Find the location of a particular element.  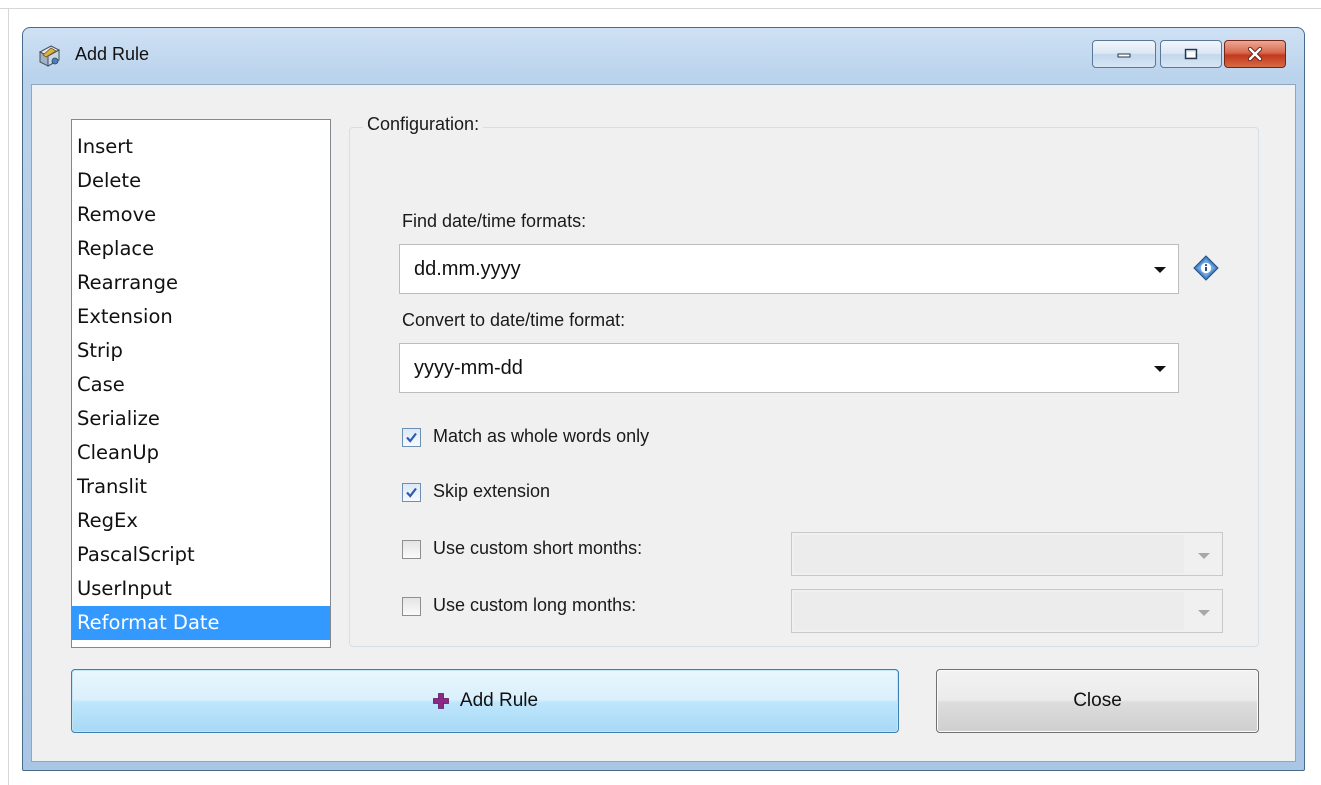

close-button: Close is located at coordinates (1097, 701).